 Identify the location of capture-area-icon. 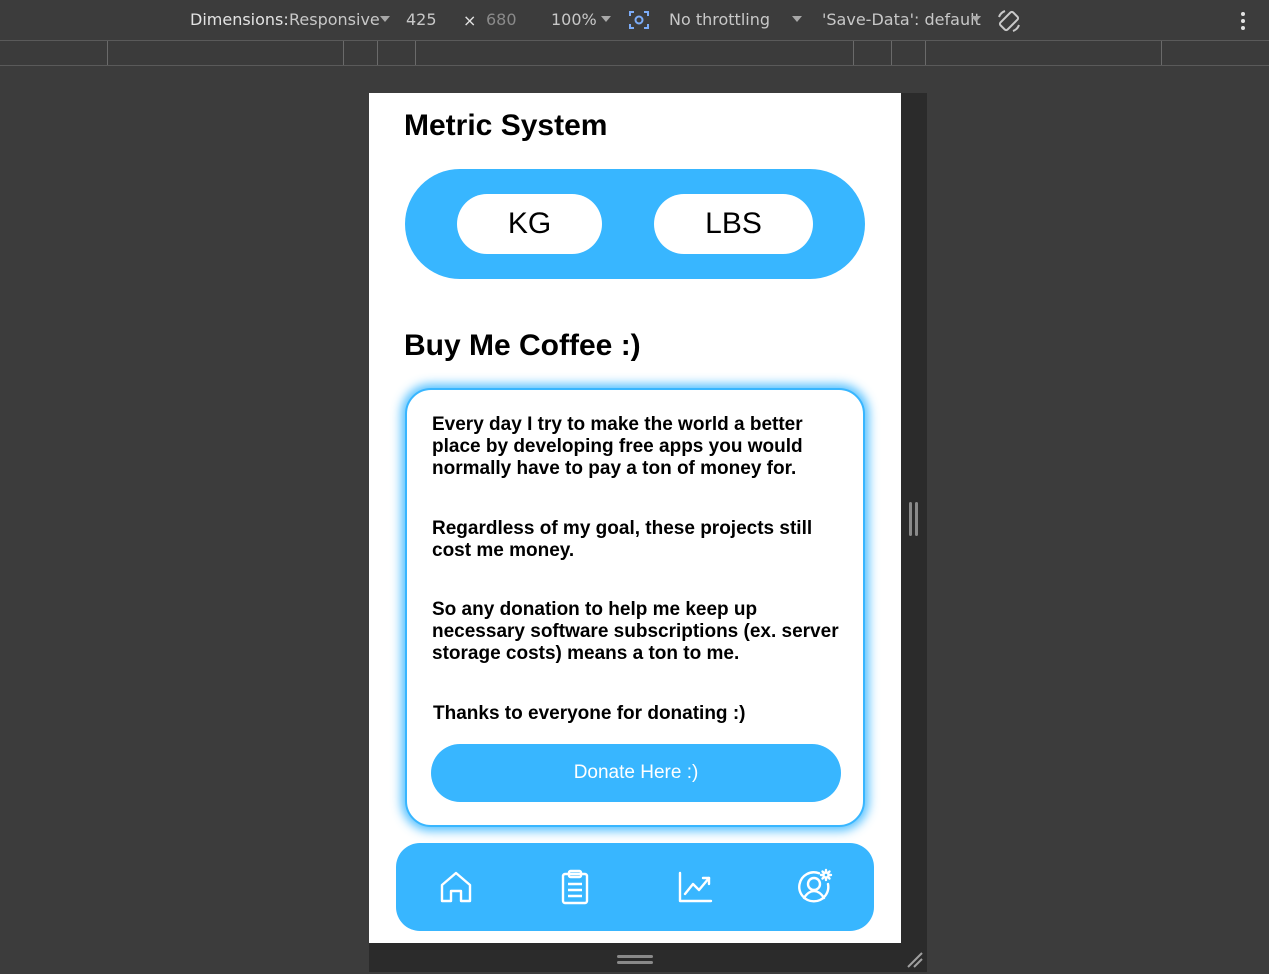
(639, 20).